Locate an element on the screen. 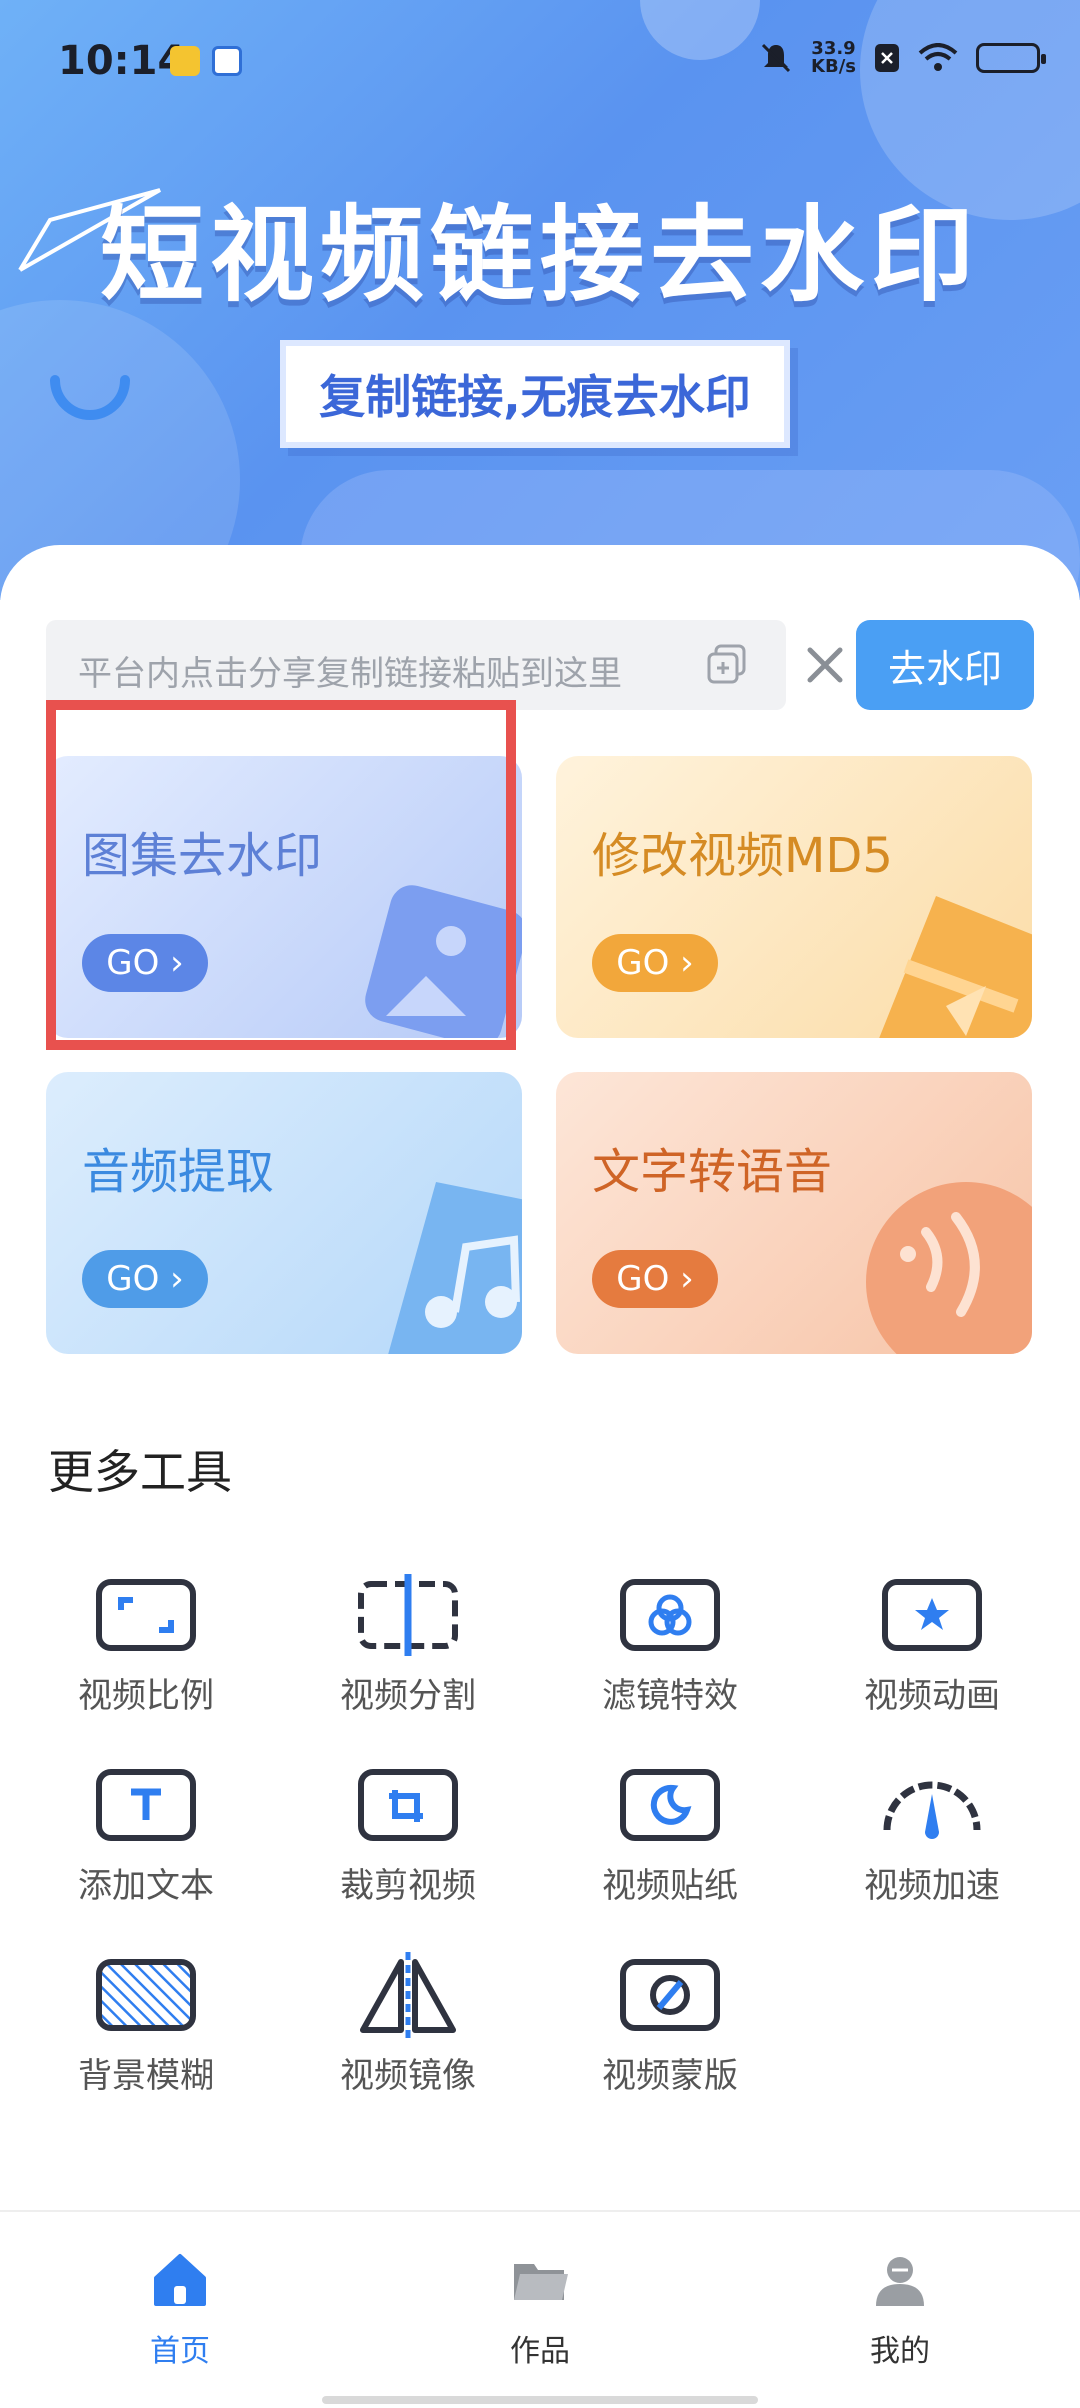  net-speed: 33.9 KB/s is located at coordinates (833, 58).